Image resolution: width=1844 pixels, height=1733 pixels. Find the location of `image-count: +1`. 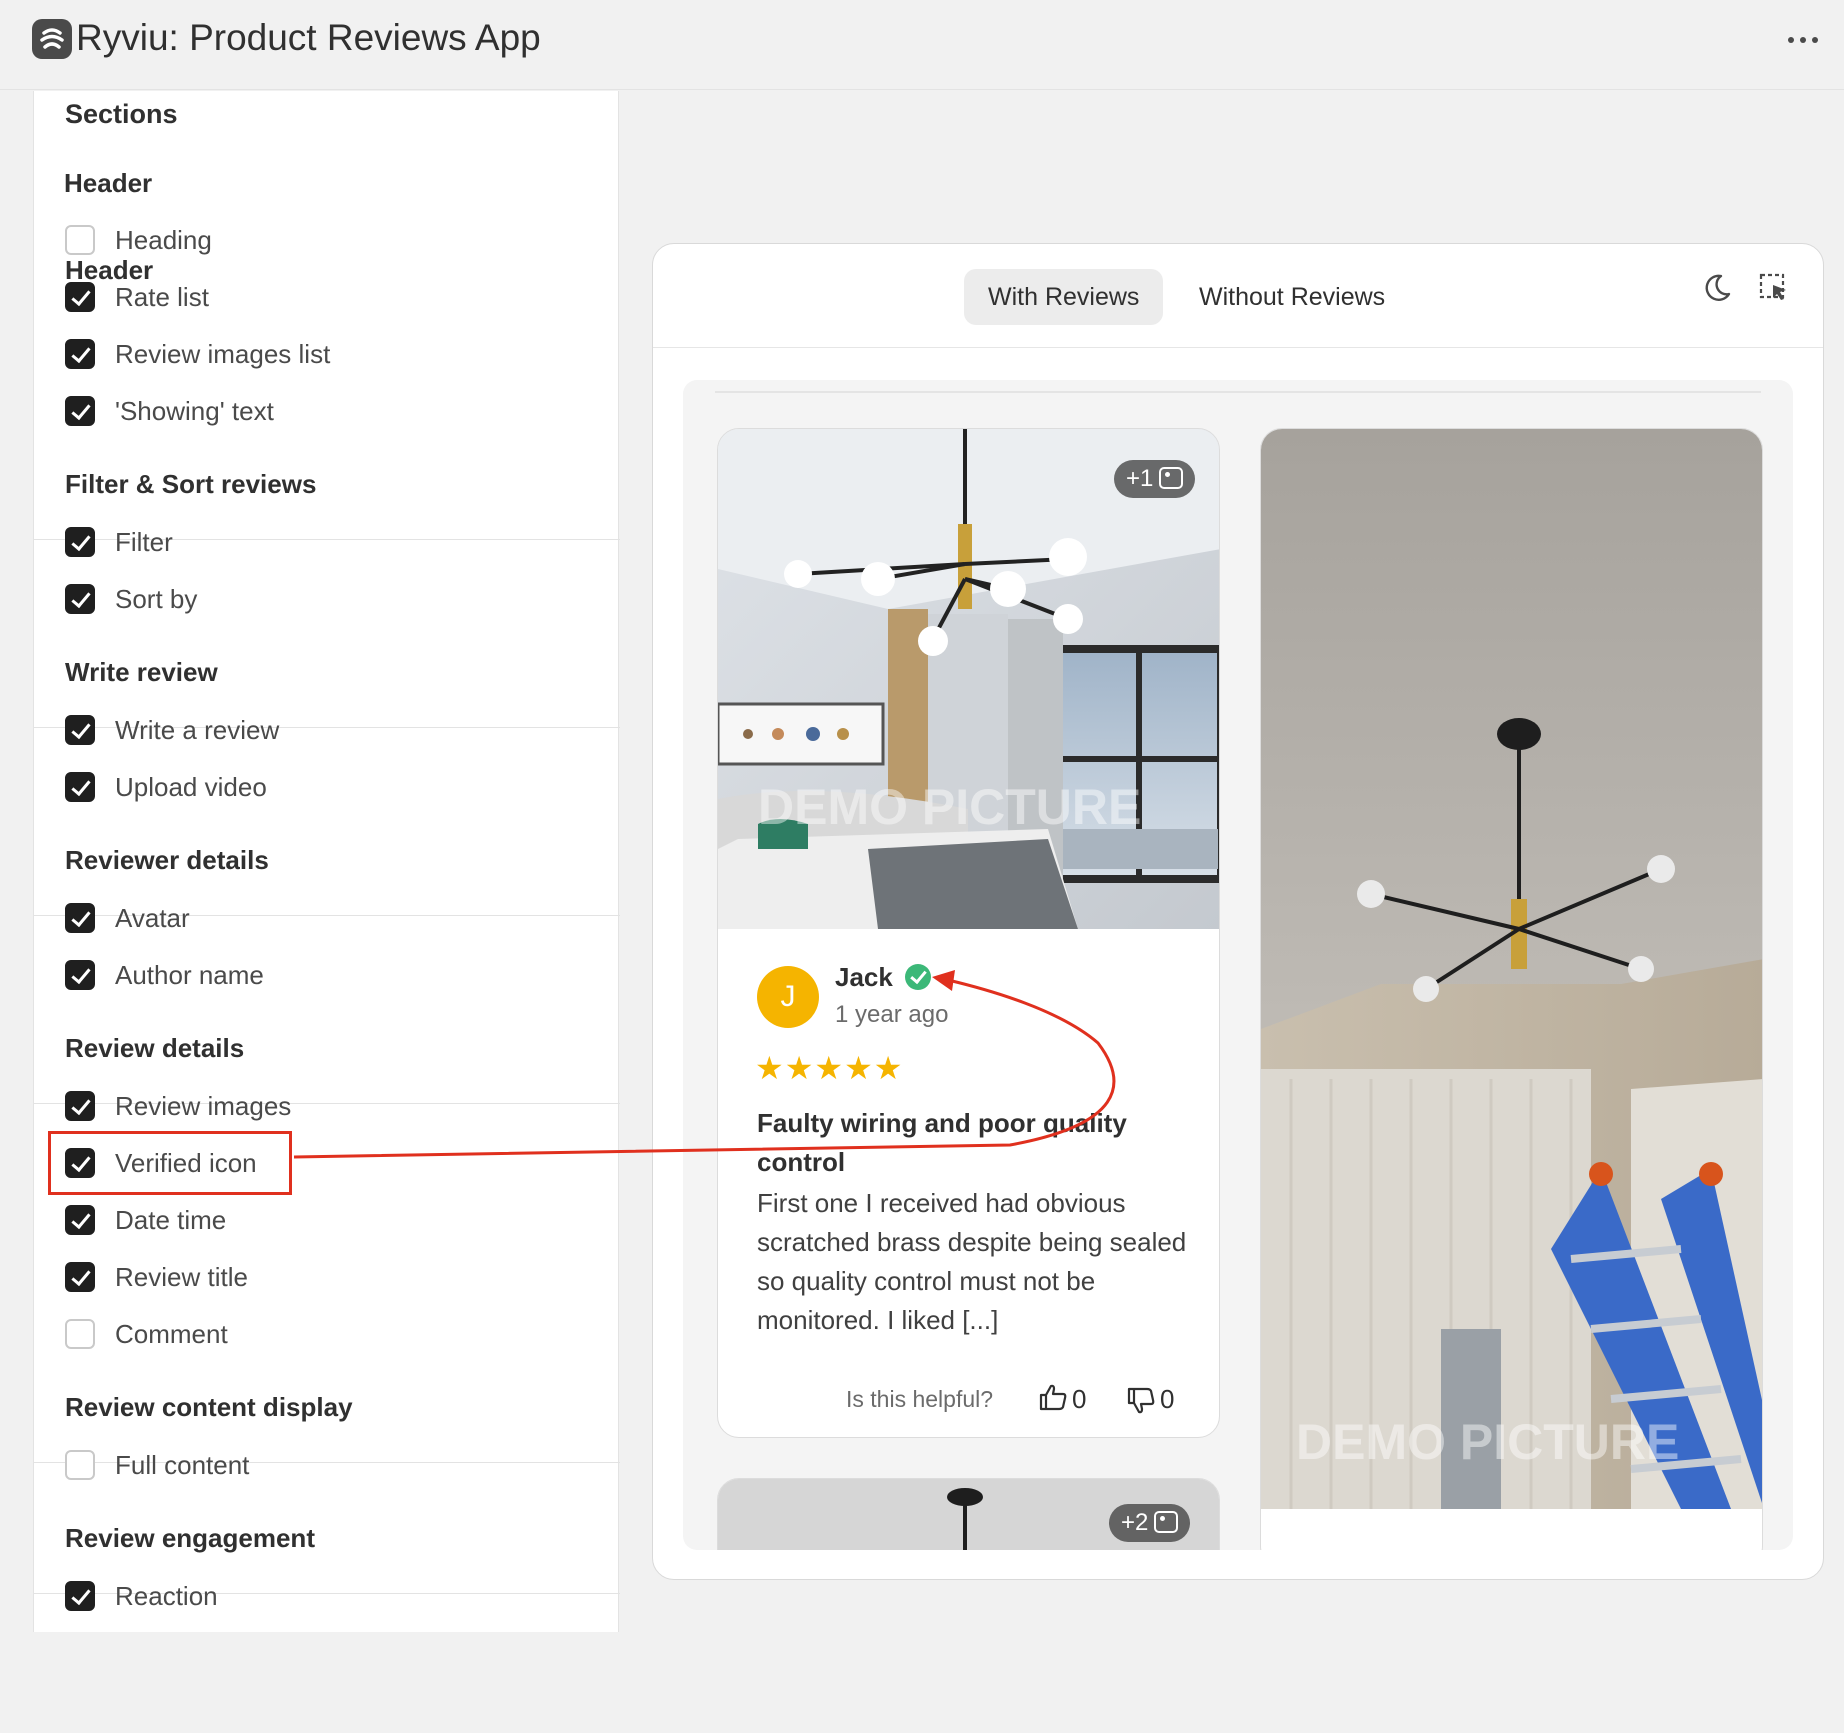

image-count: +1 is located at coordinates (1140, 478).